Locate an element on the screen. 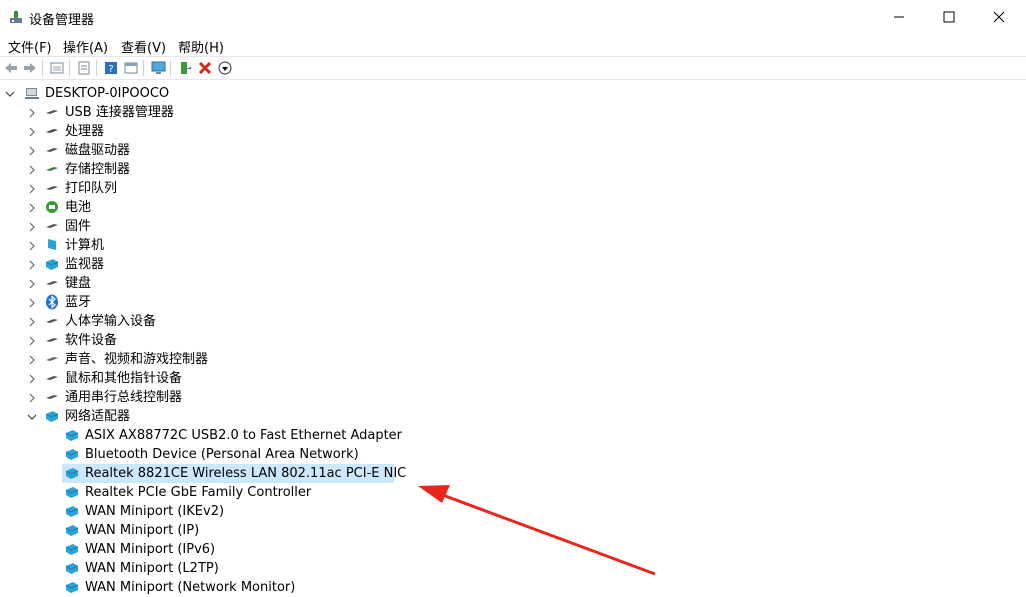 The width and height of the screenshot is (1026, 597). help-icon: ? is located at coordinates (111, 68).